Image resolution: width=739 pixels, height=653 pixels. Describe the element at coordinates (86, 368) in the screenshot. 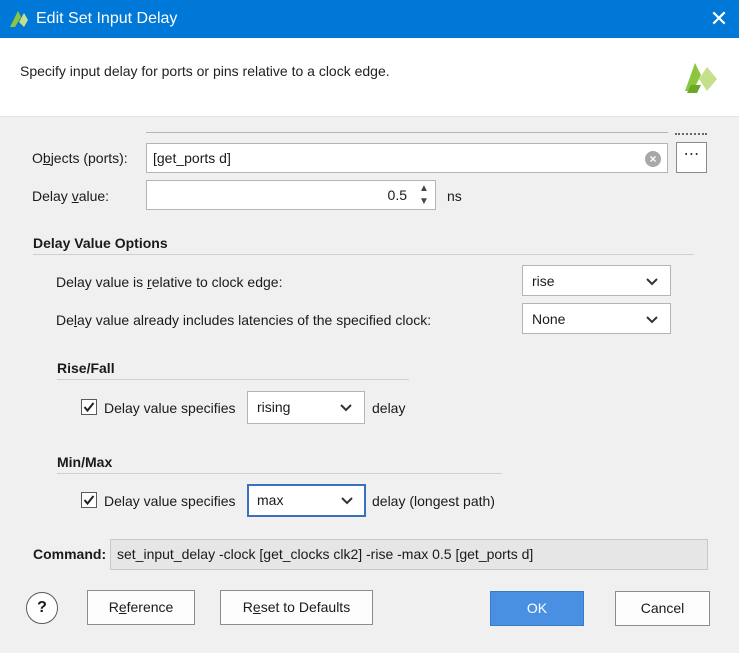

I see `rise-fall-title: Rise/Fall` at that location.